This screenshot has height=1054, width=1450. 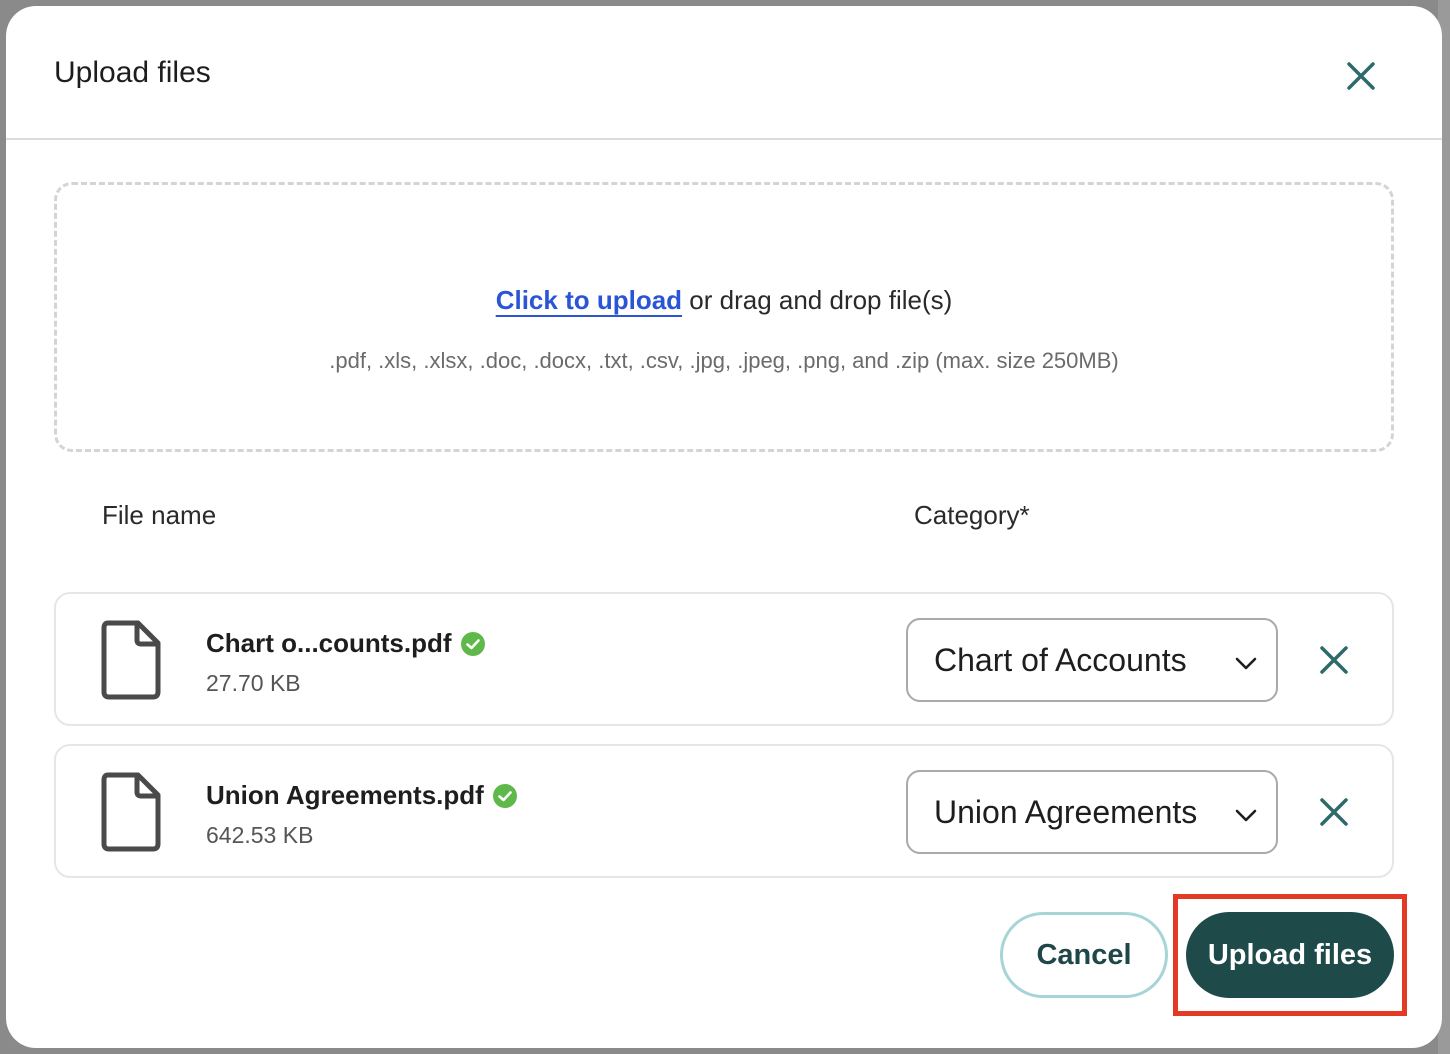 What do you see at coordinates (724, 73) in the screenshot?
I see `modal-header: Upload files` at bounding box center [724, 73].